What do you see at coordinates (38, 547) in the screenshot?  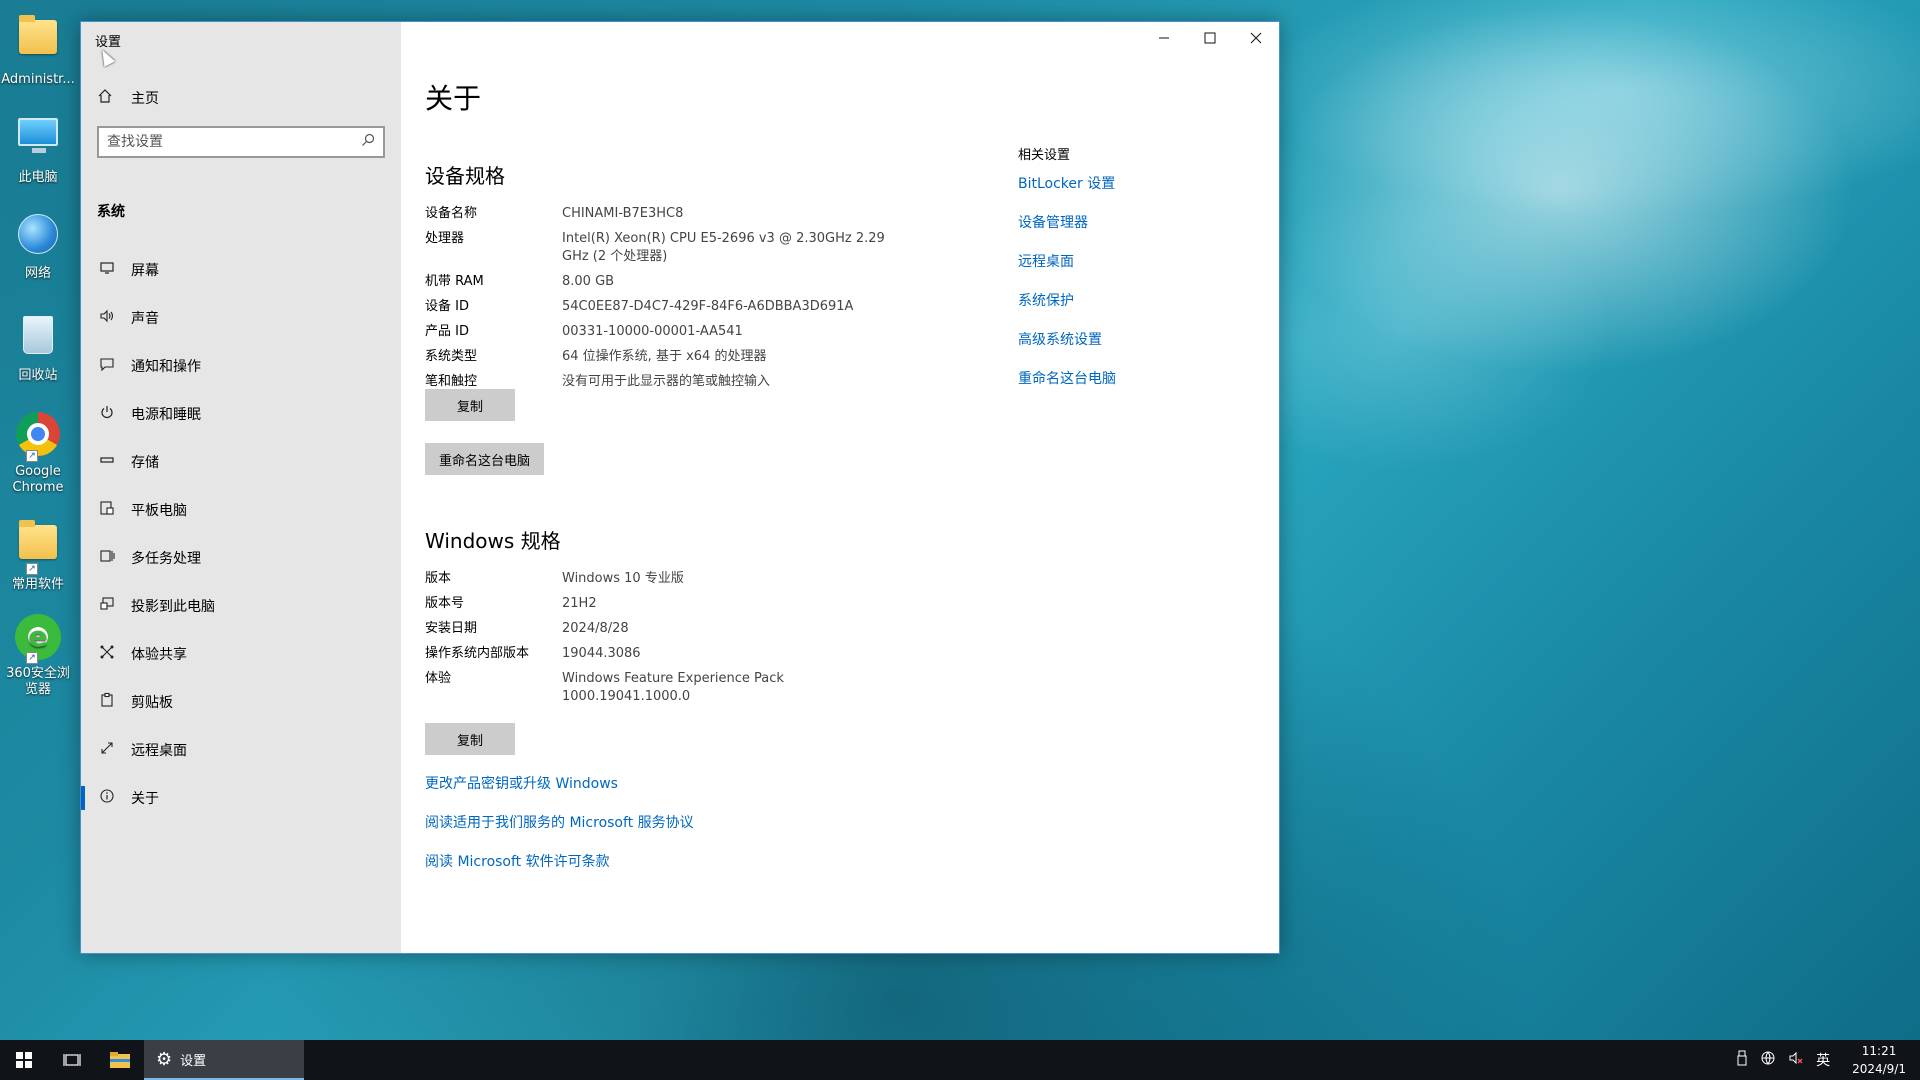 I see `folder-icon: ↗` at bounding box center [38, 547].